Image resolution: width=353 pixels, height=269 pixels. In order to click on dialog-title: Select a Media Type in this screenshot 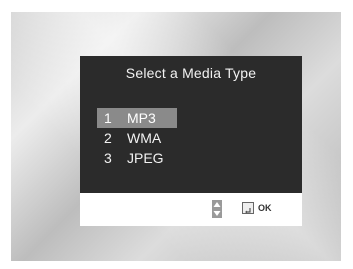, I will do `click(191, 73)`.